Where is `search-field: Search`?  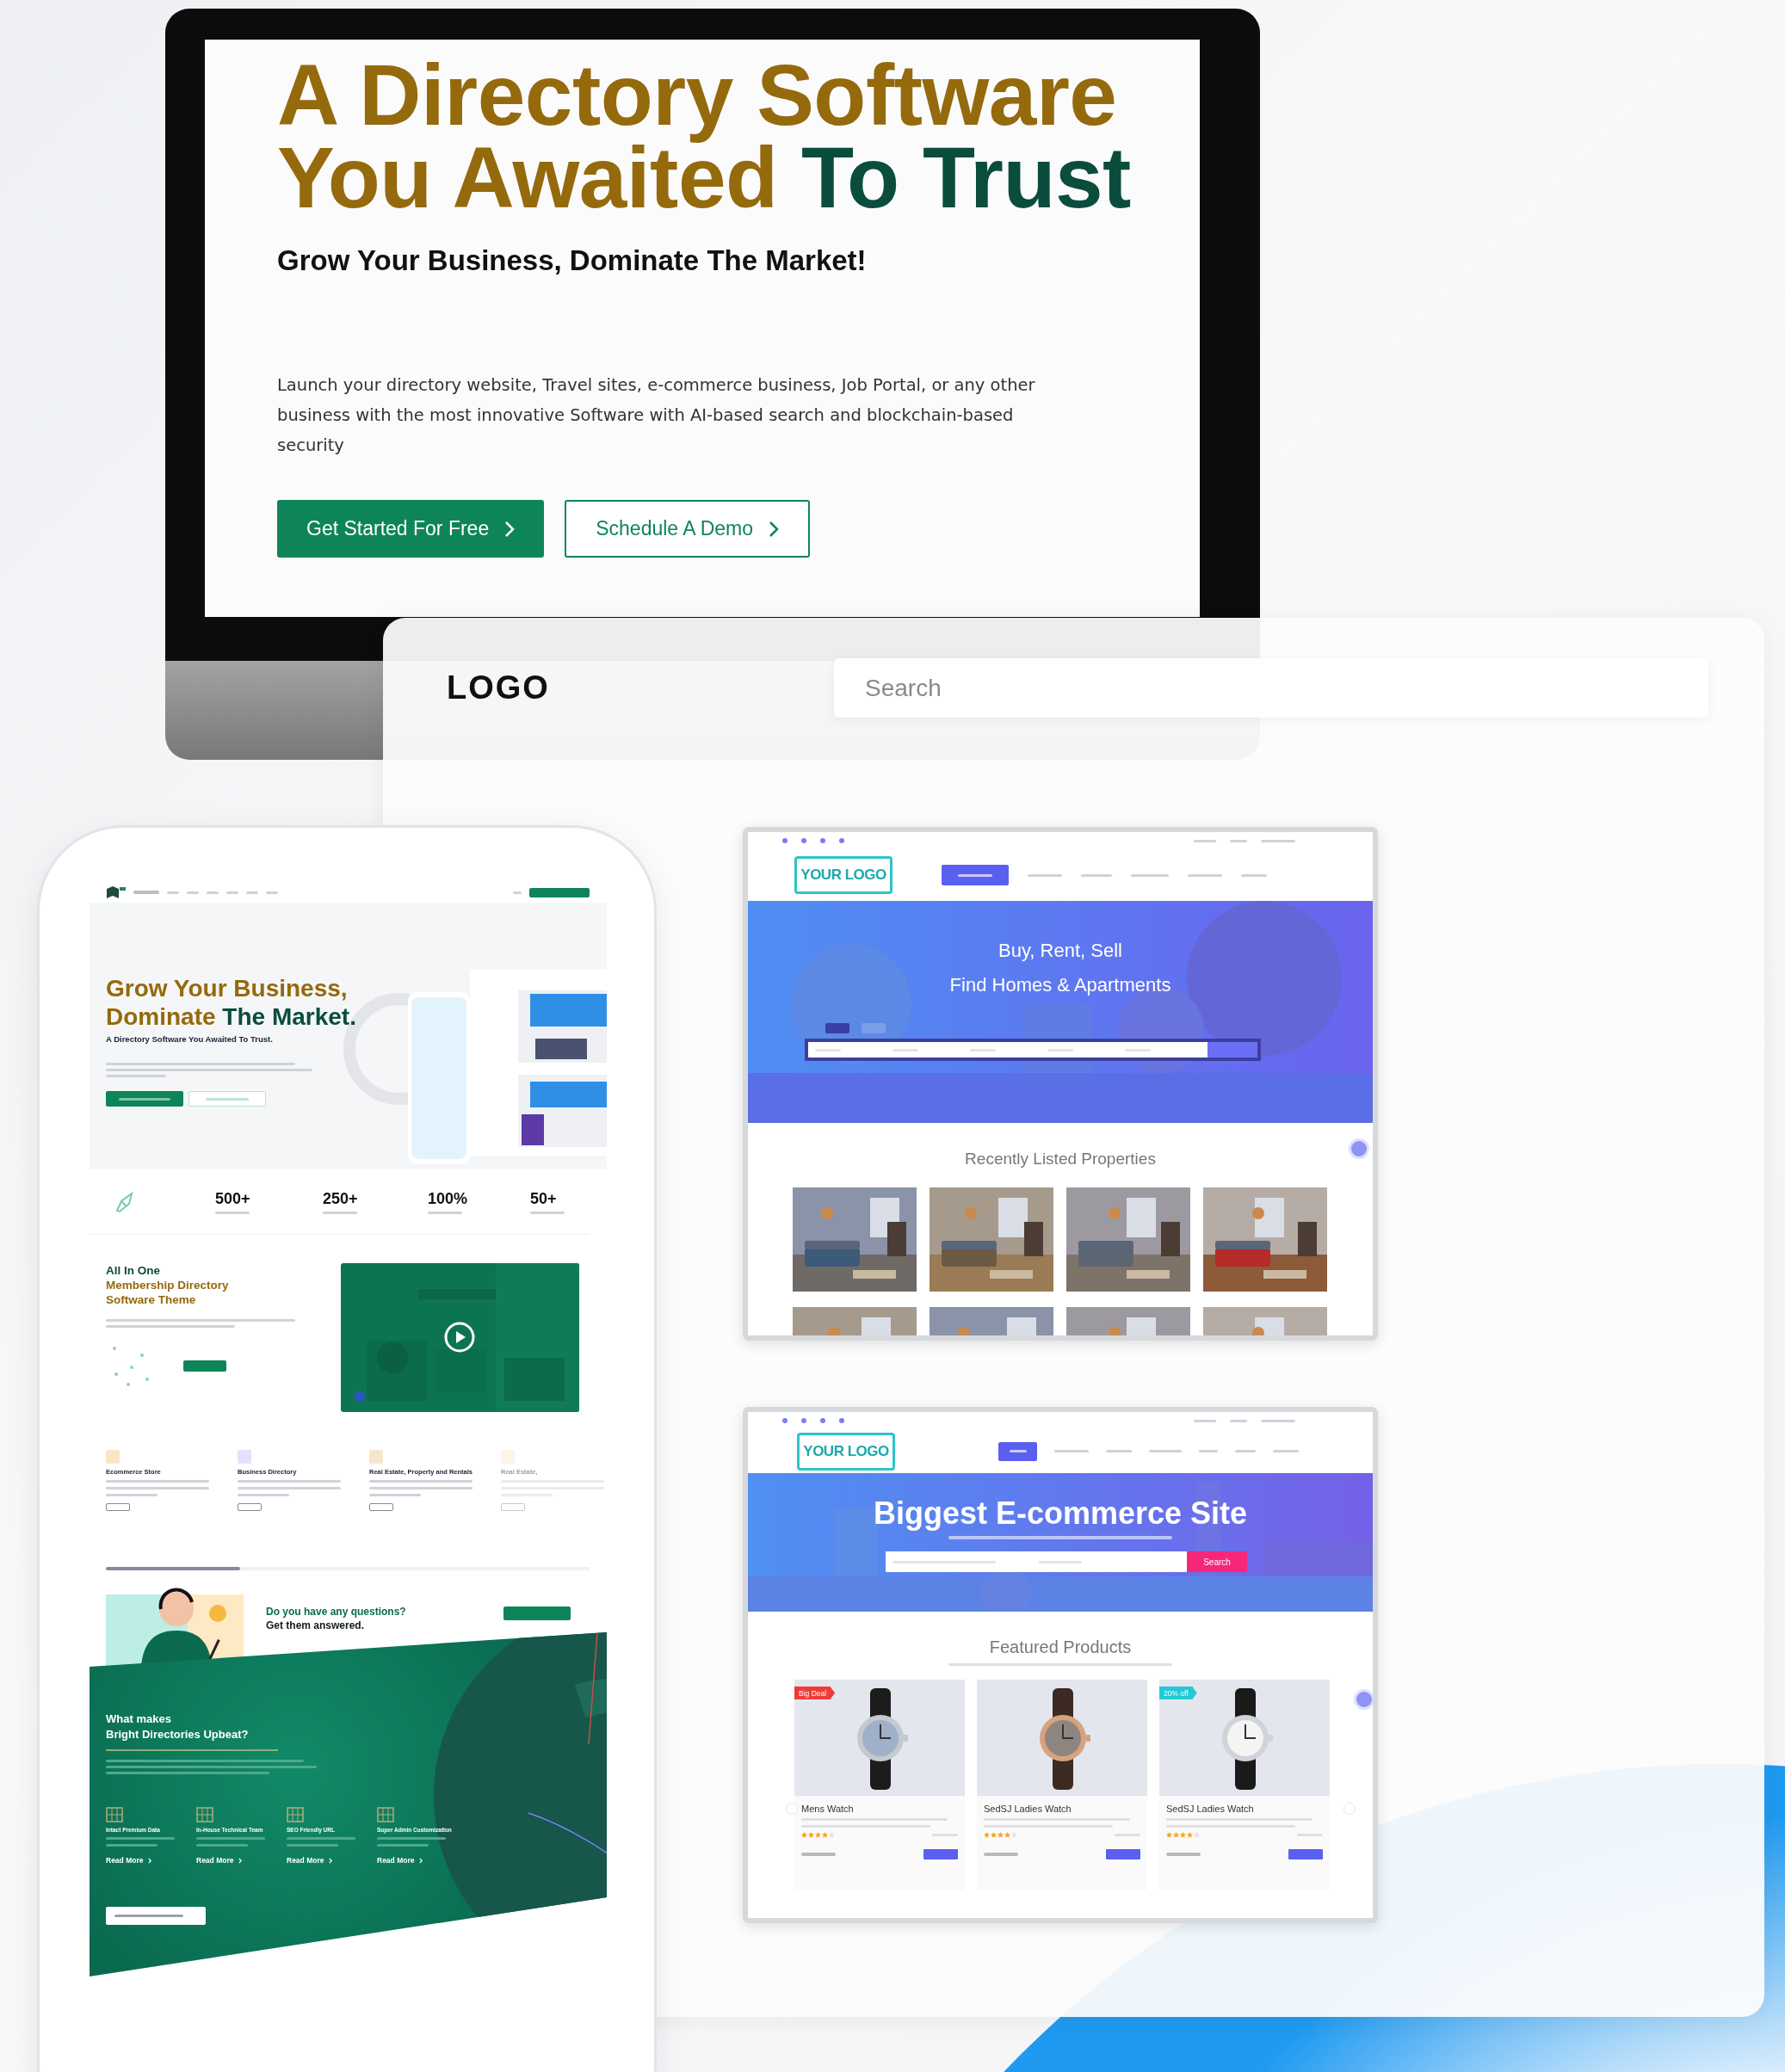
search-field: Search is located at coordinates (1271, 688).